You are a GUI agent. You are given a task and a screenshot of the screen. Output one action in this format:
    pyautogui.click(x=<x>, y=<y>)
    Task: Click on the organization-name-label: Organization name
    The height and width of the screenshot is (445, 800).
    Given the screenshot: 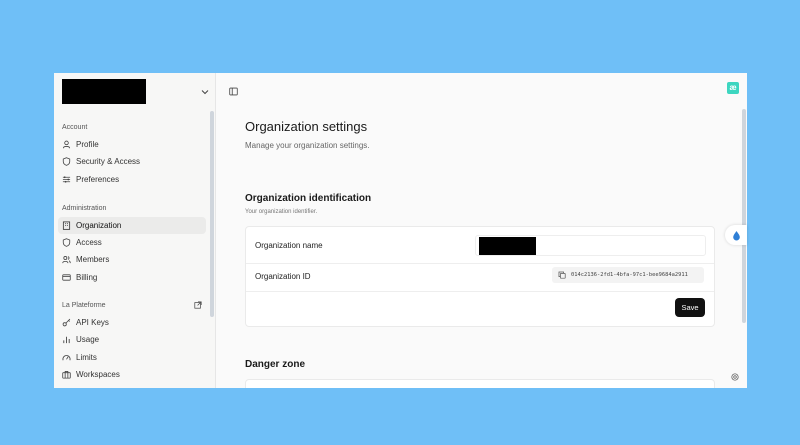 What is the action you would take?
    pyautogui.click(x=289, y=245)
    